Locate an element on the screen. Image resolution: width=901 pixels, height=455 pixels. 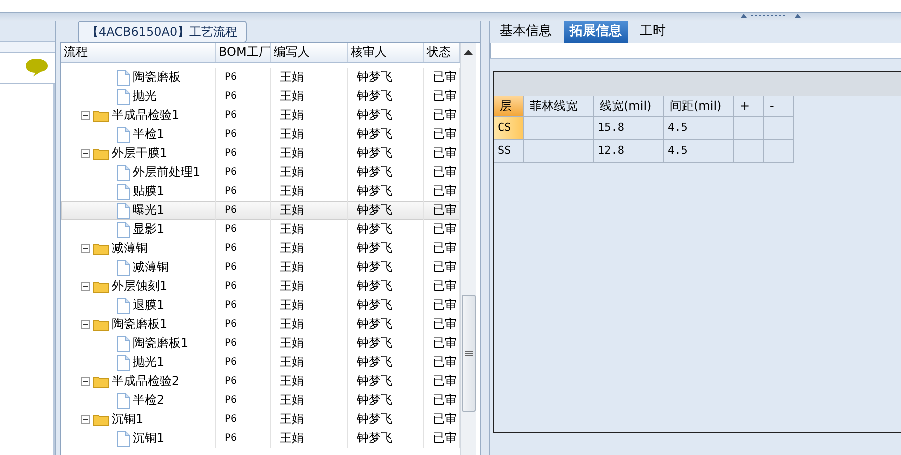
factory-cell: P6 is located at coordinates (243, 438).